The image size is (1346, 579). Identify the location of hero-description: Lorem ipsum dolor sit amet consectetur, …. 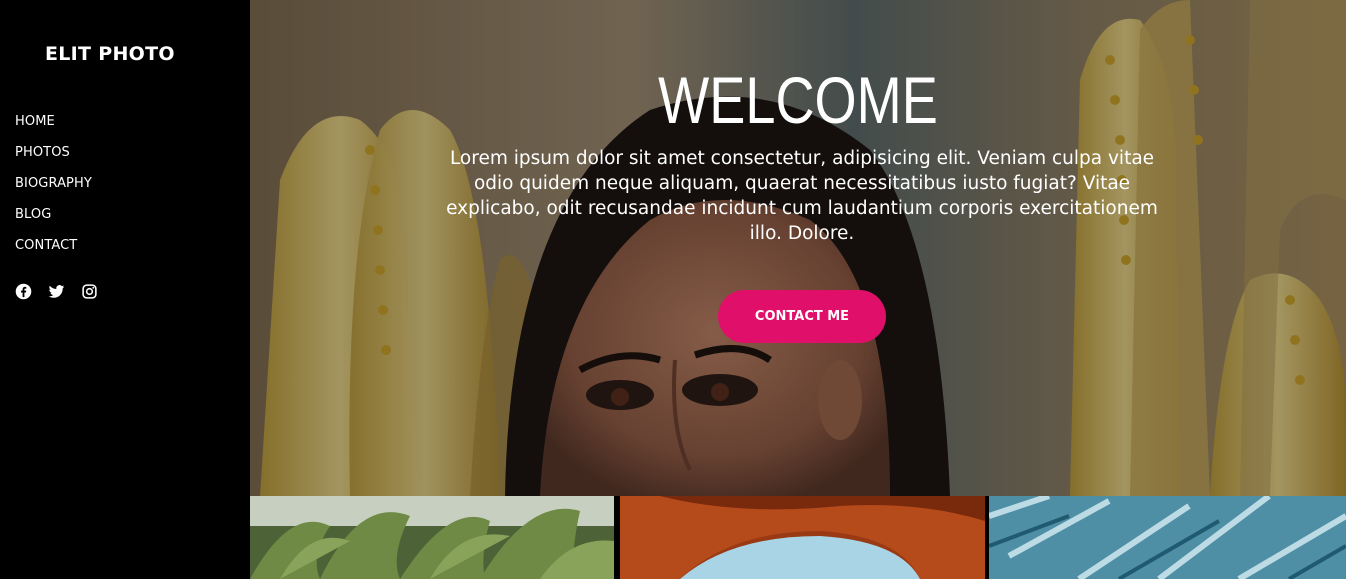
(802, 196).